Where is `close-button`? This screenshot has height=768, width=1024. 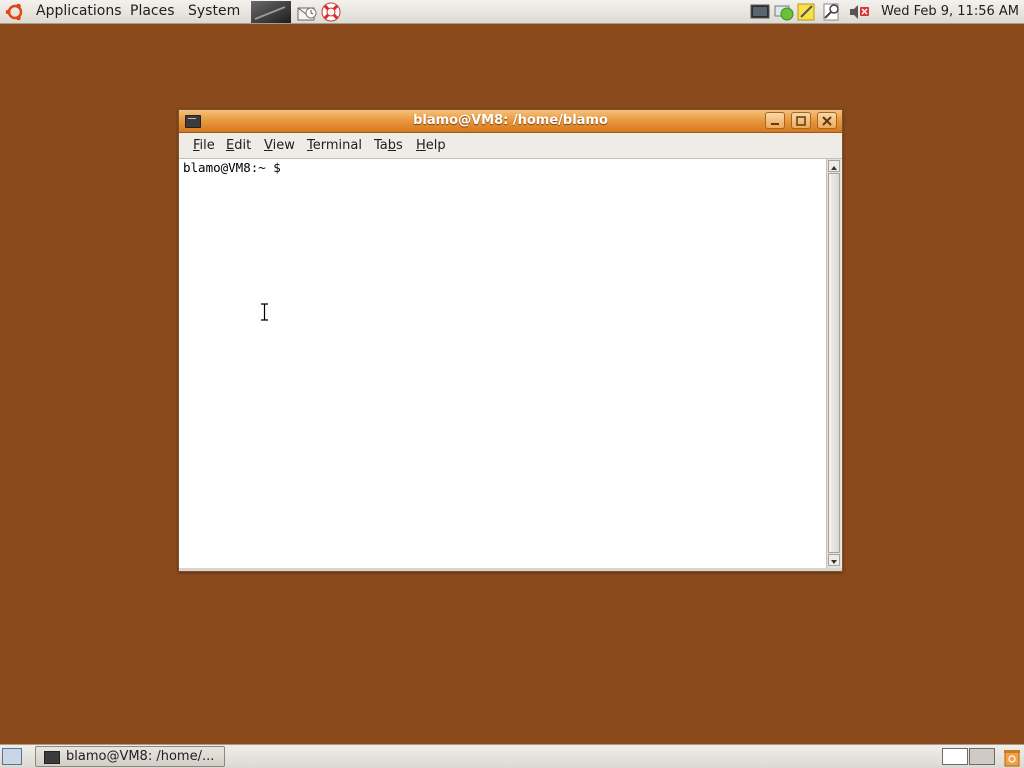 close-button is located at coordinates (827, 120).